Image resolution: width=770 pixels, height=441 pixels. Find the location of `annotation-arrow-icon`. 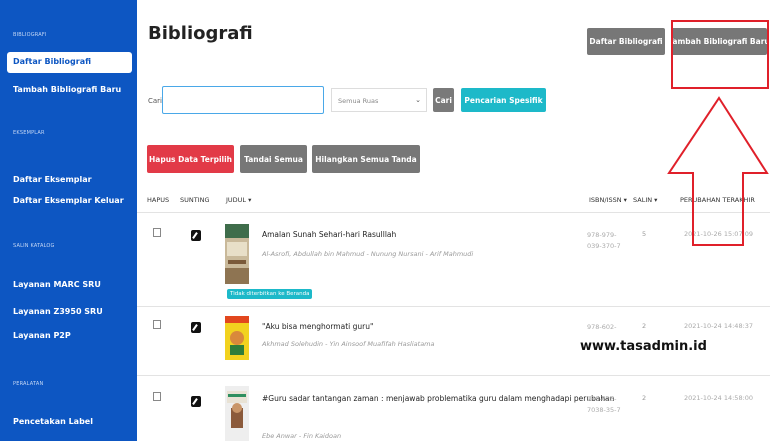

annotation-arrow-icon is located at coordinates (718, 171).